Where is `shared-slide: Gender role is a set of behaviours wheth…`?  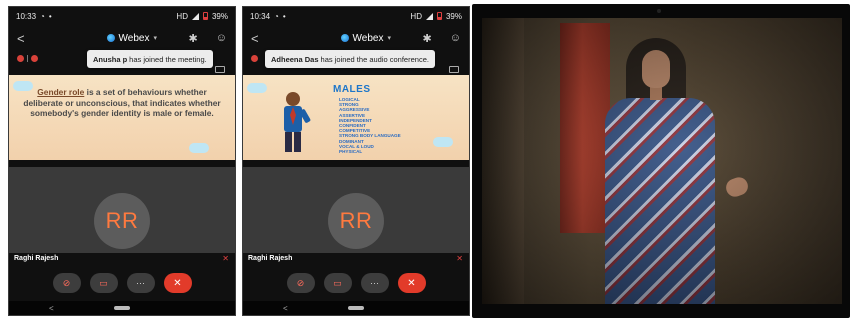 shared-slide: Gender role is a set of behaviours wheth… is located at coordinates (122, 117).